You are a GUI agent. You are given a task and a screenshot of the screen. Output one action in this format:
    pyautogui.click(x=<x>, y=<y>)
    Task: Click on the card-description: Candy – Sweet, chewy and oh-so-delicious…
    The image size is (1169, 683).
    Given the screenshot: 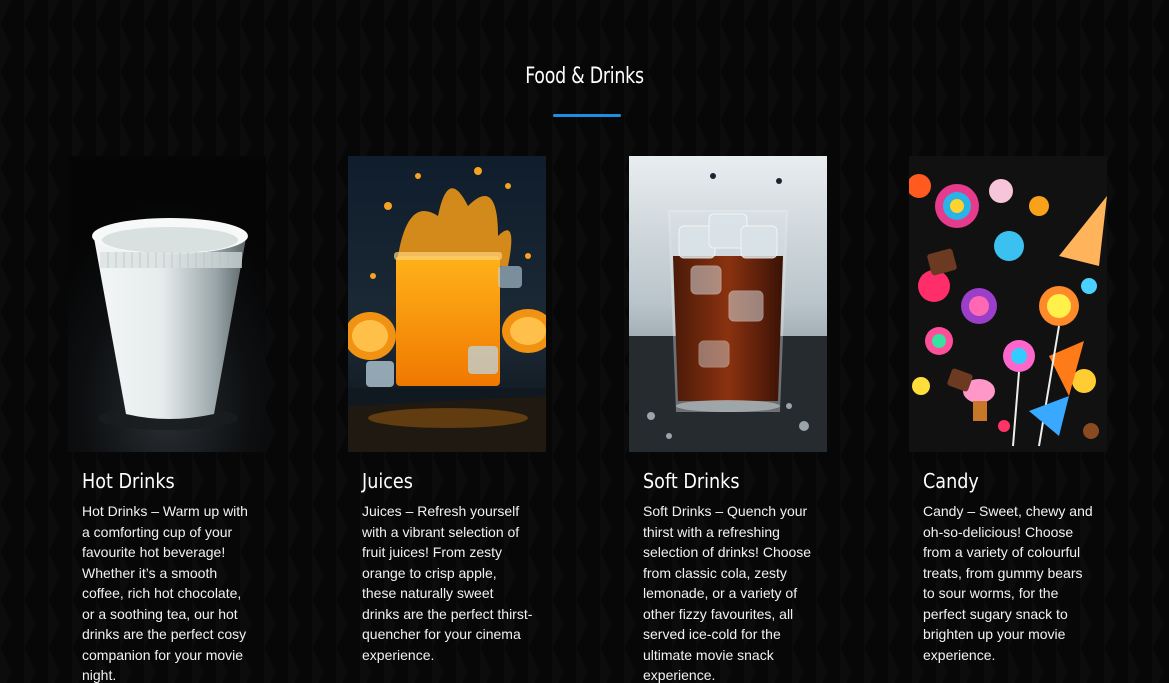 What is the action you would take?
    pyautogui.click(x=1008, y=583)
    